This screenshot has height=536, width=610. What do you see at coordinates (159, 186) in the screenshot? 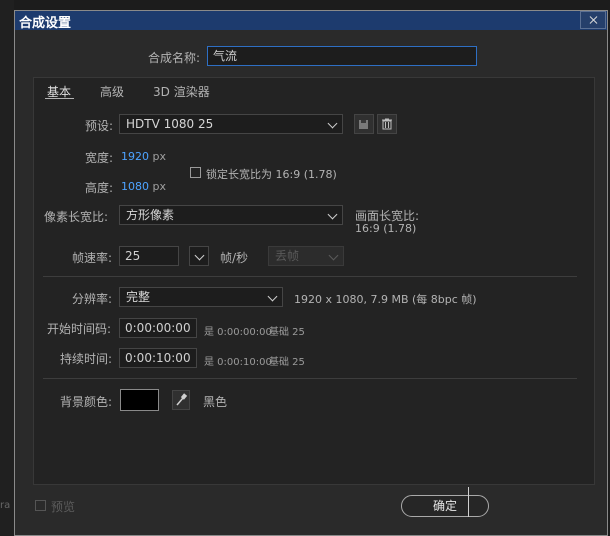
I see `height-unit: px` at bounding box center [159, 186].